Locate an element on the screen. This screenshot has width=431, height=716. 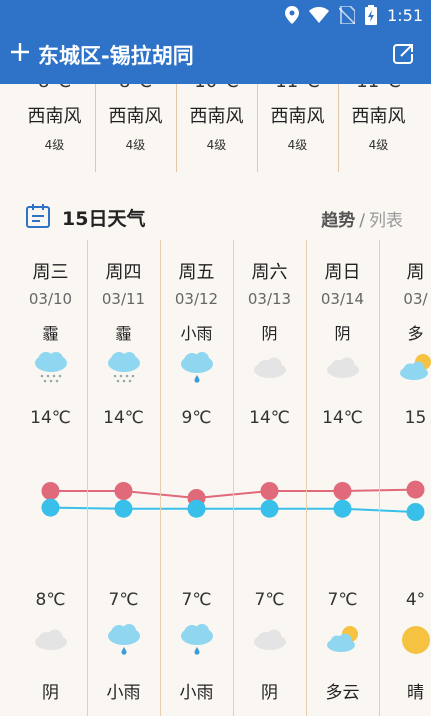
city-title: 东城区-锡拉胡同 is located at coordinates (116, 55).